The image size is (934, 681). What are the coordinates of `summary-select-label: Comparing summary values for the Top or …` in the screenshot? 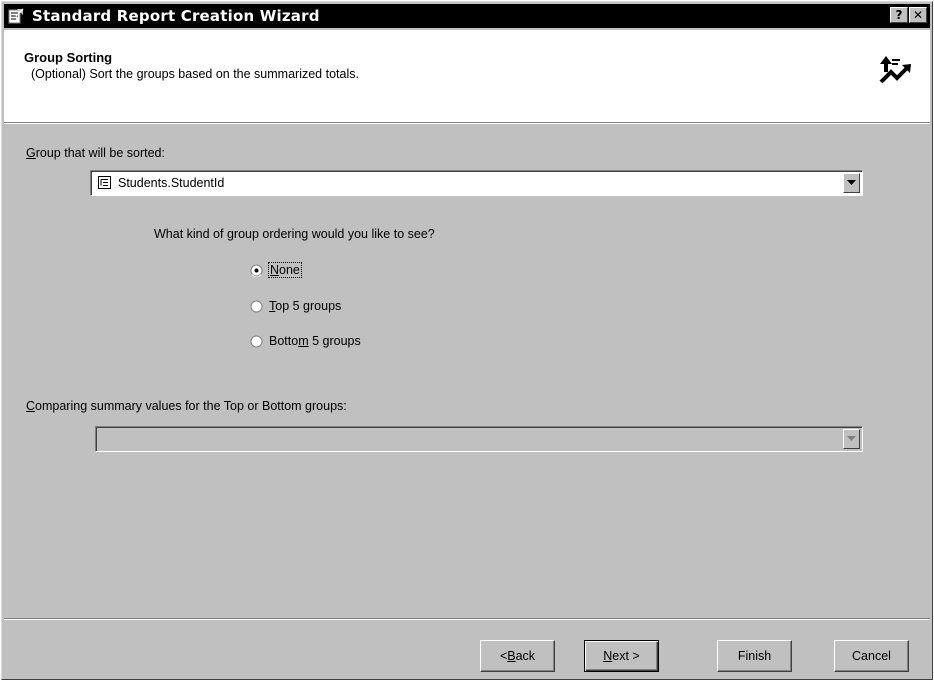 It's located at (186, 406).